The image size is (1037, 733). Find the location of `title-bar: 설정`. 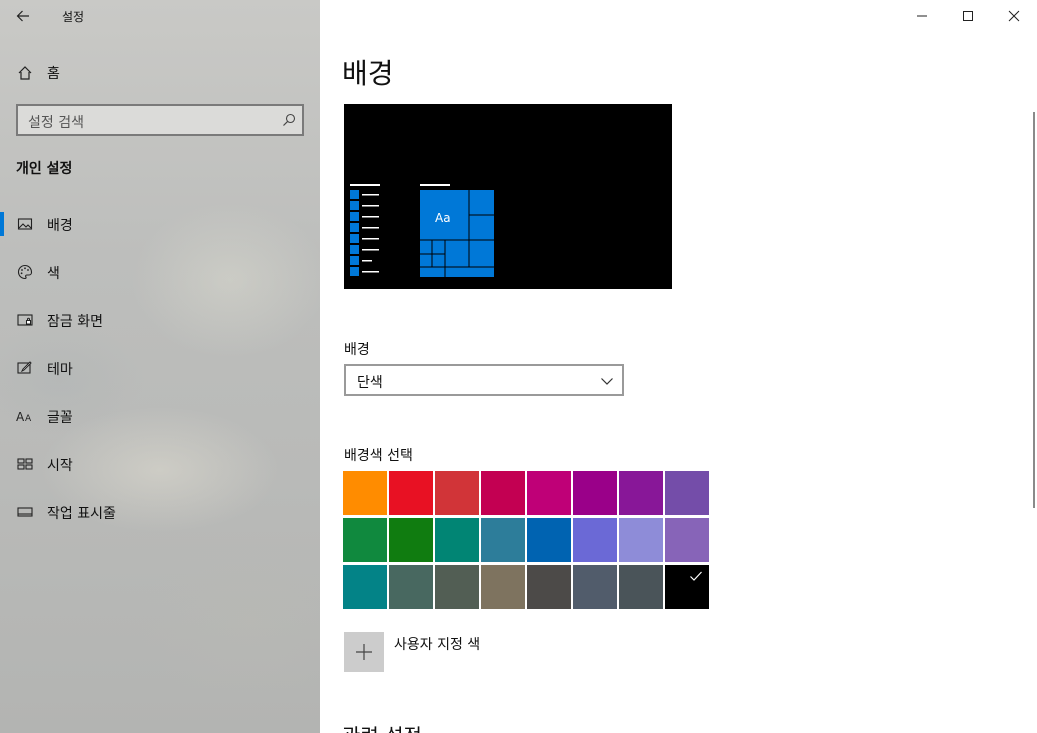

title-bar: 설정 is located at coordinates (160, 16).